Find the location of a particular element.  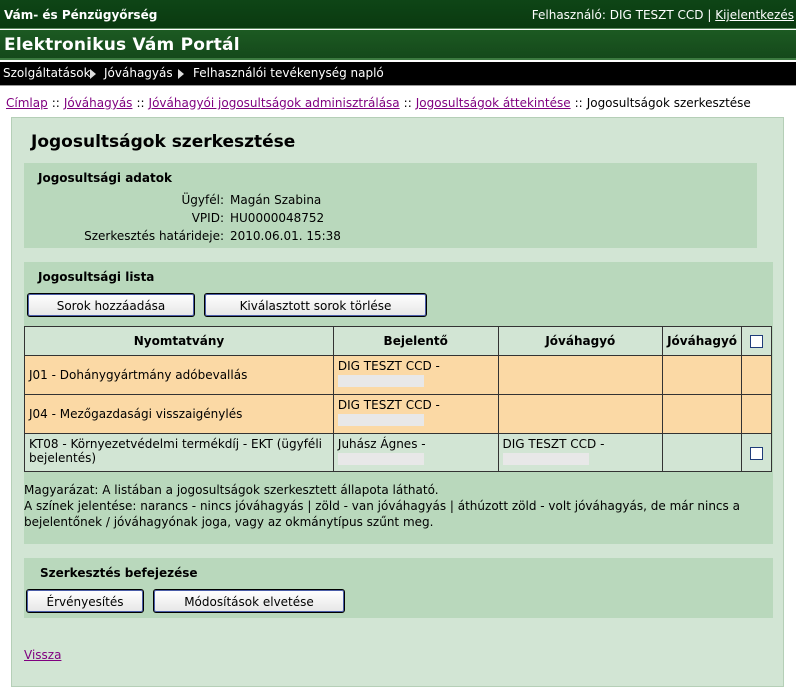

detail-label-ugyfel: Ügyfél: is located at coordinates (203, 200).